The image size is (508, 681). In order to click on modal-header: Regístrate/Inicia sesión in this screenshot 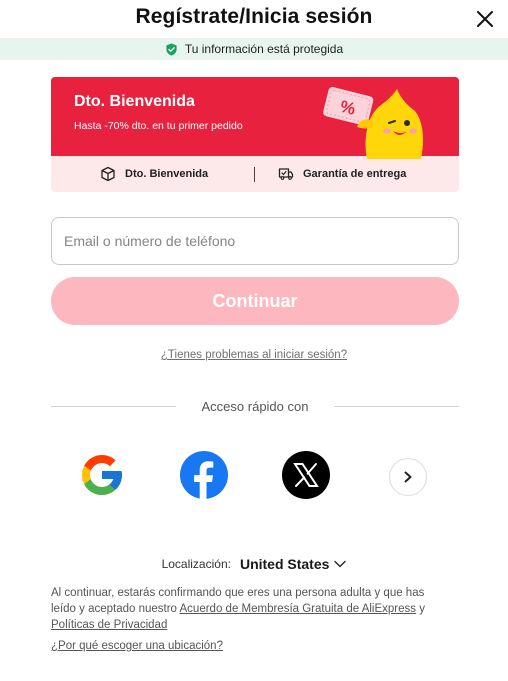, I will do `click(254, 18)`.